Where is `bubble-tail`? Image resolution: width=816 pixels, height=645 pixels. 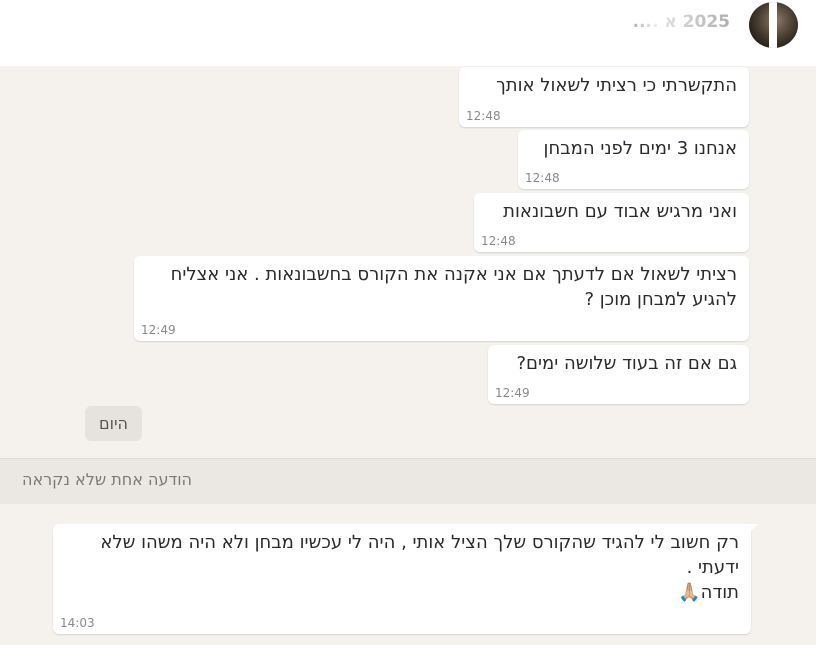 bubble-tail is located at coordinates (753, 529).